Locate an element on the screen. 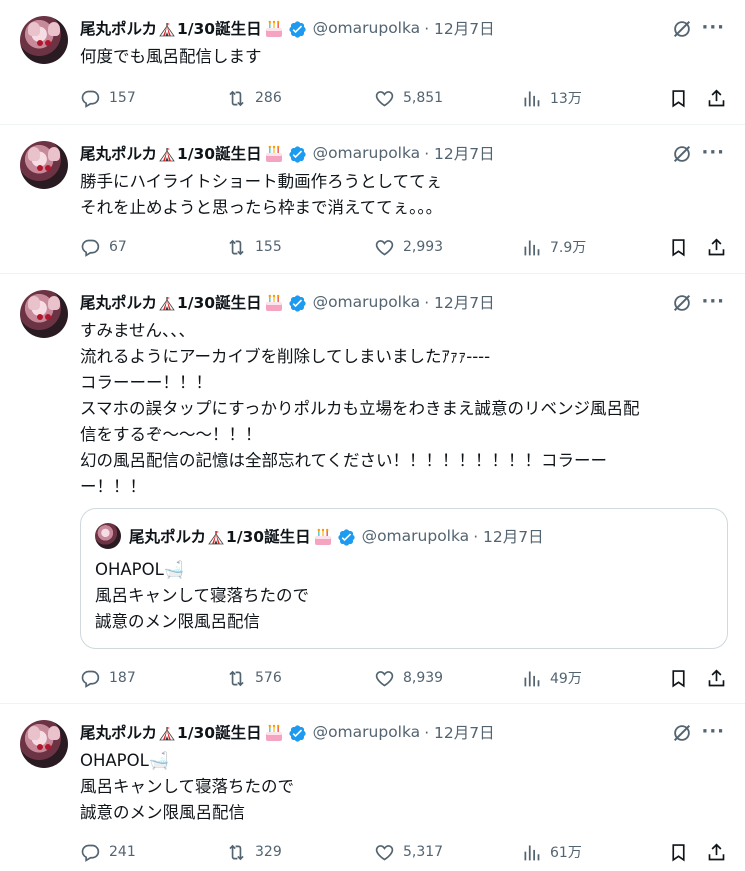  retweet-button: 155 is located at coordinates (254, 247).